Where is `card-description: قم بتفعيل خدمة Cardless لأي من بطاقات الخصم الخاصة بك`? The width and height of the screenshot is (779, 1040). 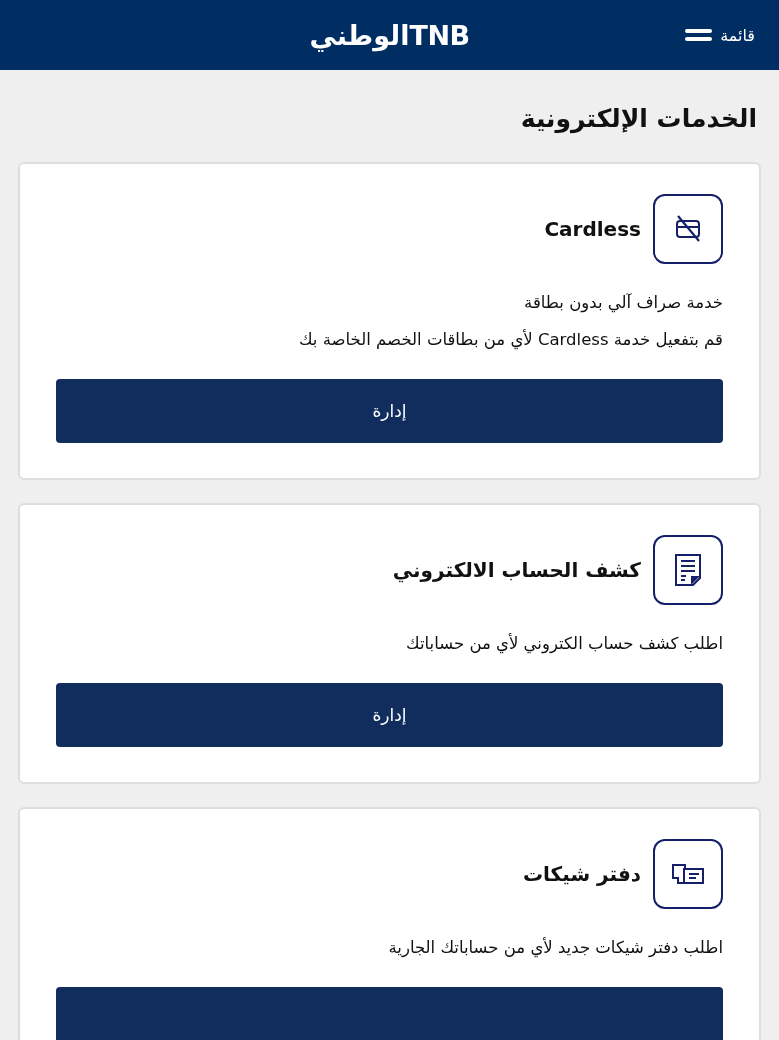 card-description: قم بتفعيل خدمة Cardless لأي من بطاقات الخصم الخاصة بك is located at coordinates (510, 340).